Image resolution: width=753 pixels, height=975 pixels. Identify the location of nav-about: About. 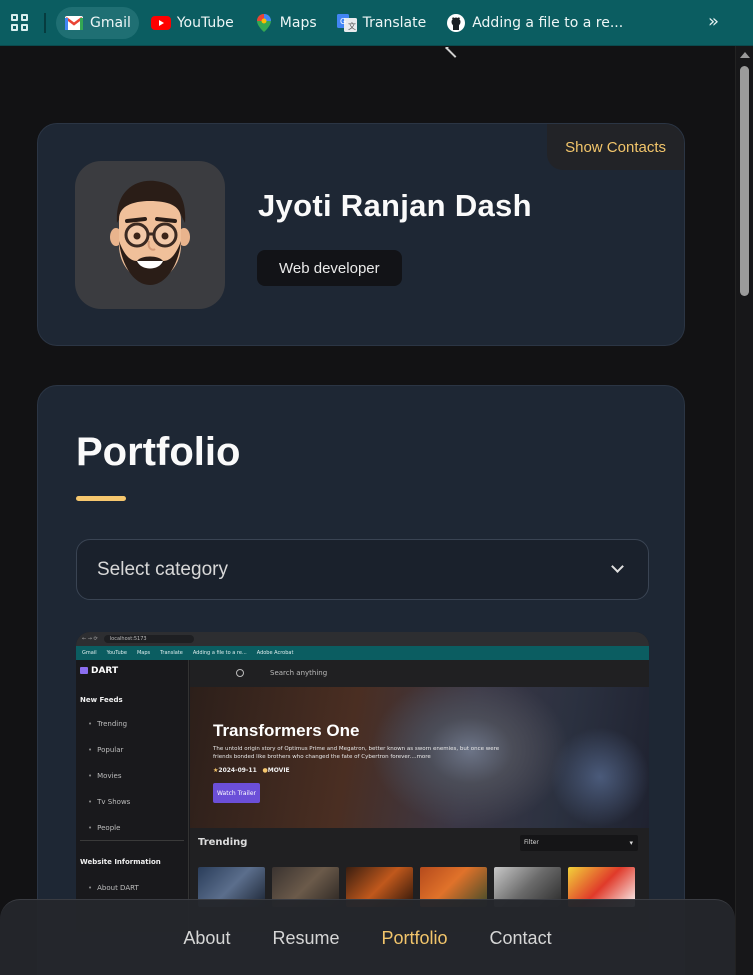
(206, 951).